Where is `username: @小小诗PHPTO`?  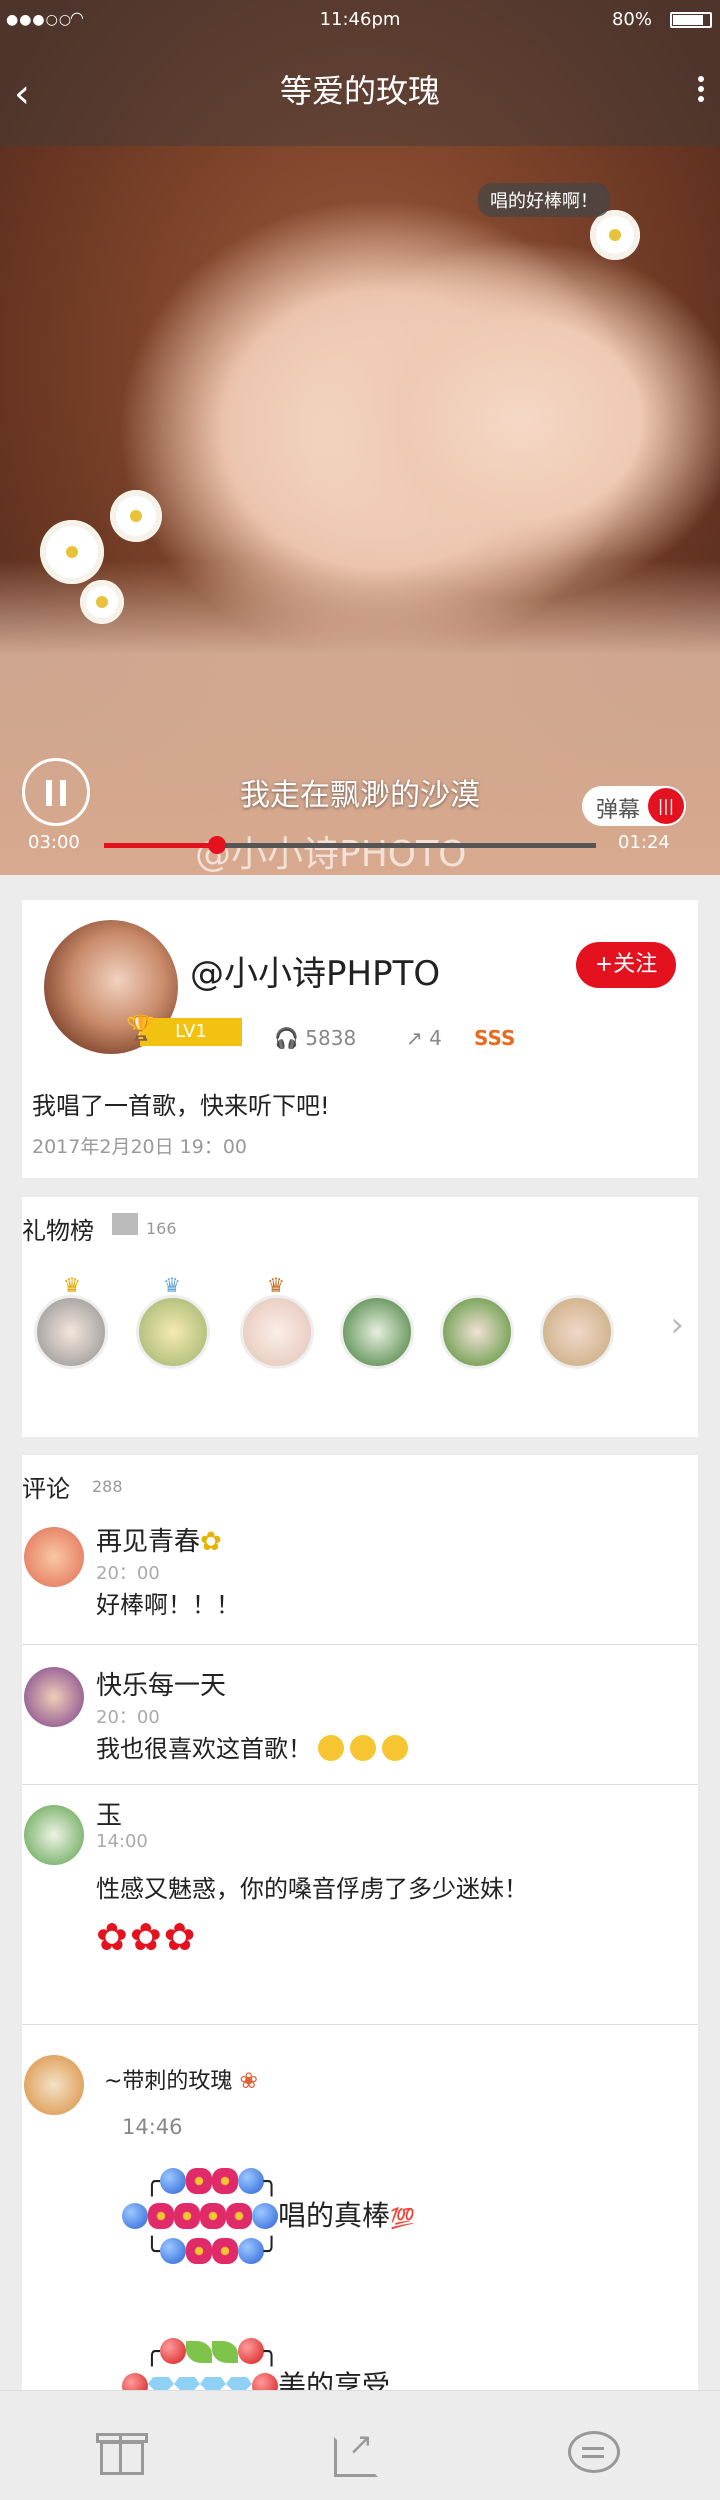 username: @小小诗PHPTO is located at coordinates (315, 970).